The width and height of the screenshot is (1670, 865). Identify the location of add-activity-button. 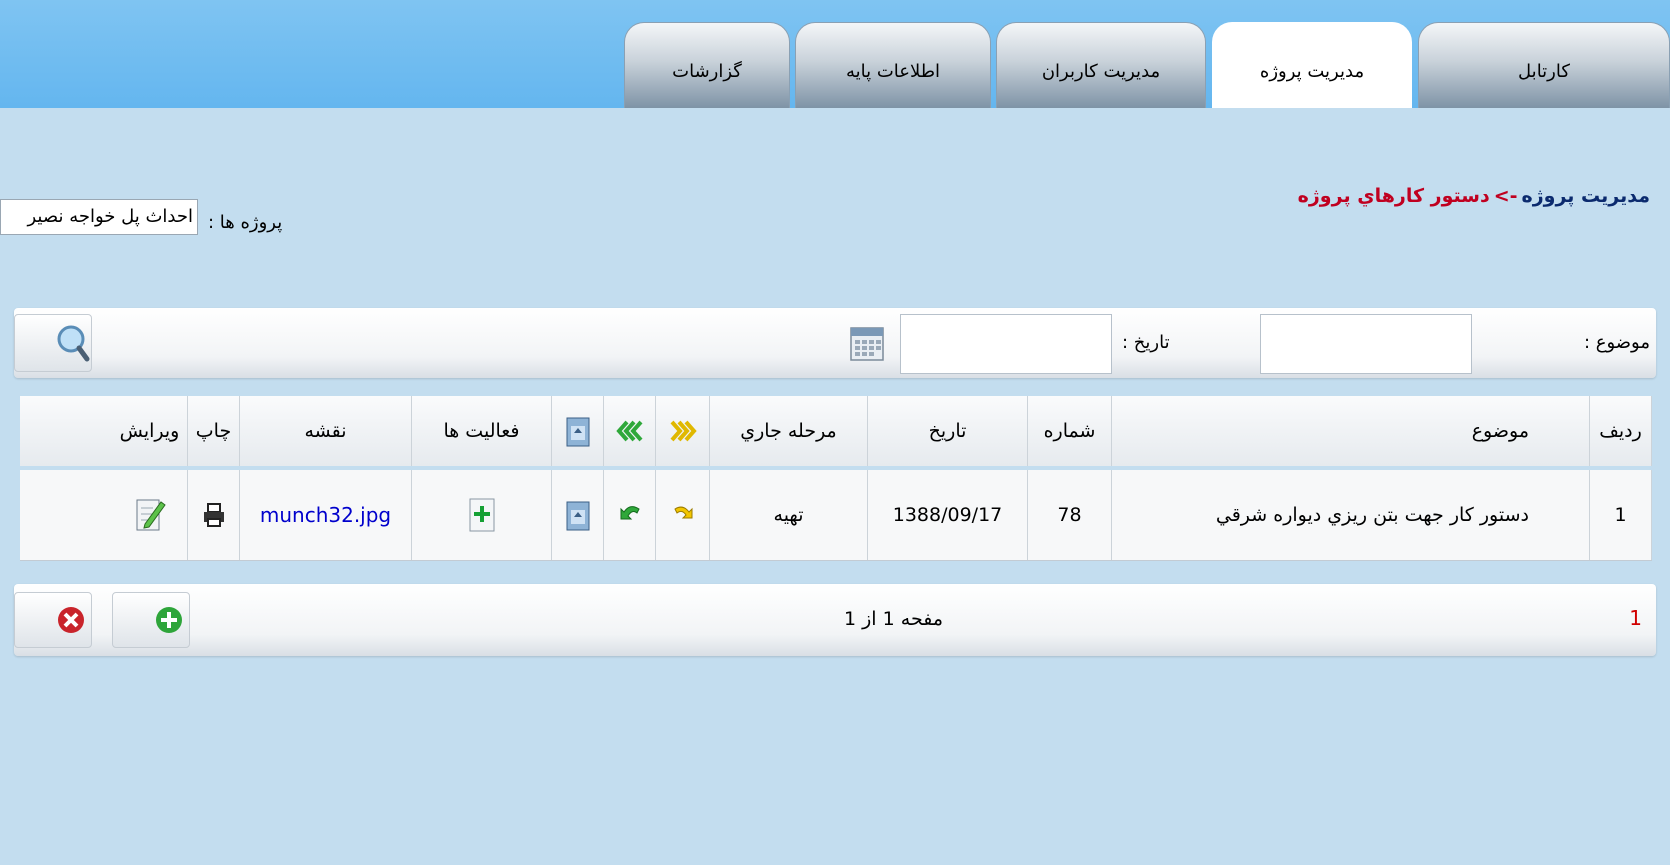
(482, 515).